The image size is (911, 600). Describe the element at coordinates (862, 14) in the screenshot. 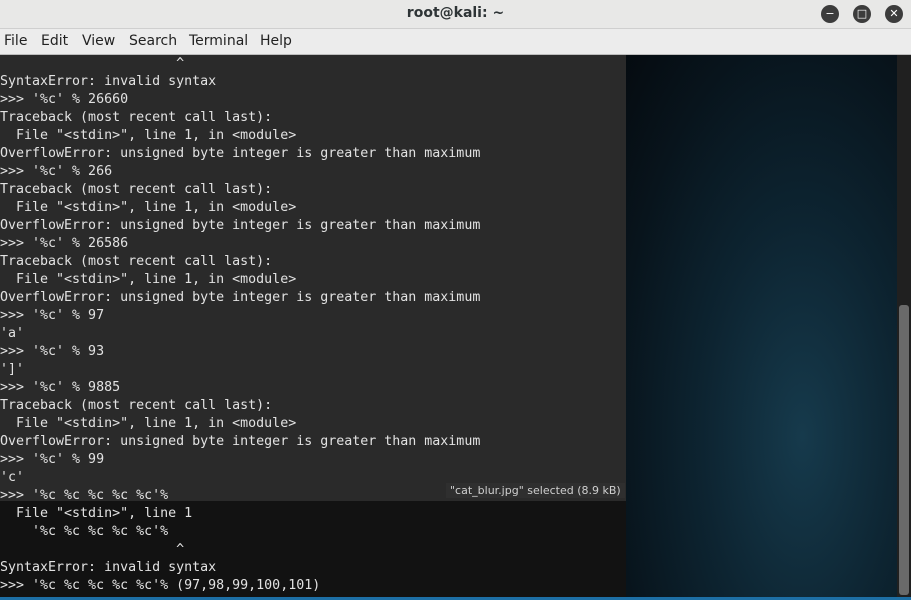

I see `maximize-button: □` at that location.